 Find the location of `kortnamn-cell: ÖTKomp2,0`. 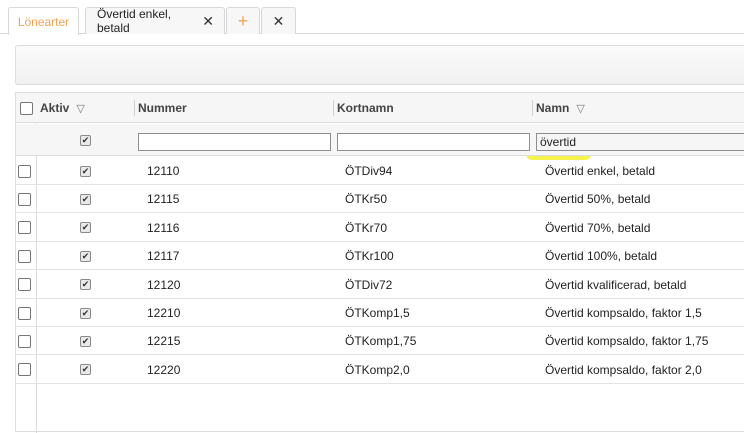

kortnamn-cell: ÖTKomp2,0 is located at coordinates (377, 369).